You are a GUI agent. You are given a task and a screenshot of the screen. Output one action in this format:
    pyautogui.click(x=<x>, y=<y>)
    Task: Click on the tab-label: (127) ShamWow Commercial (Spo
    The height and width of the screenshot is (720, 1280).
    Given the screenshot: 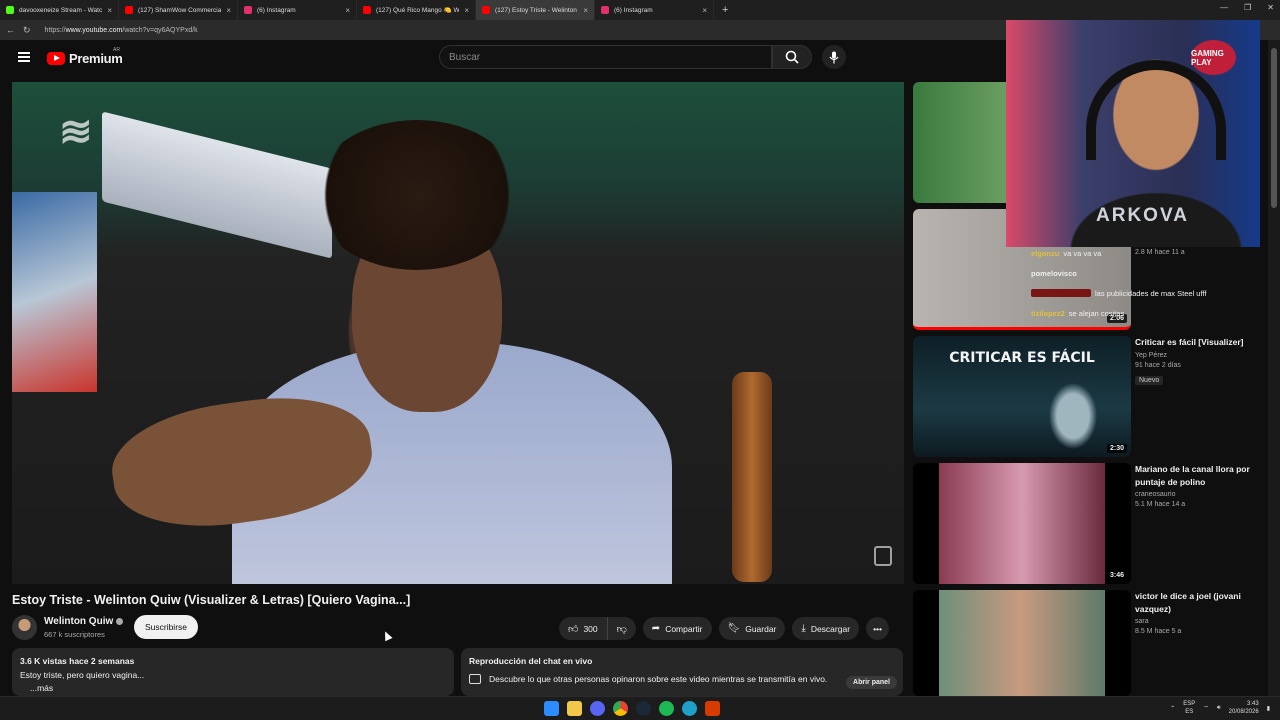 What is the action you would take?
    pyautogui.click(x=180, y=10)
    